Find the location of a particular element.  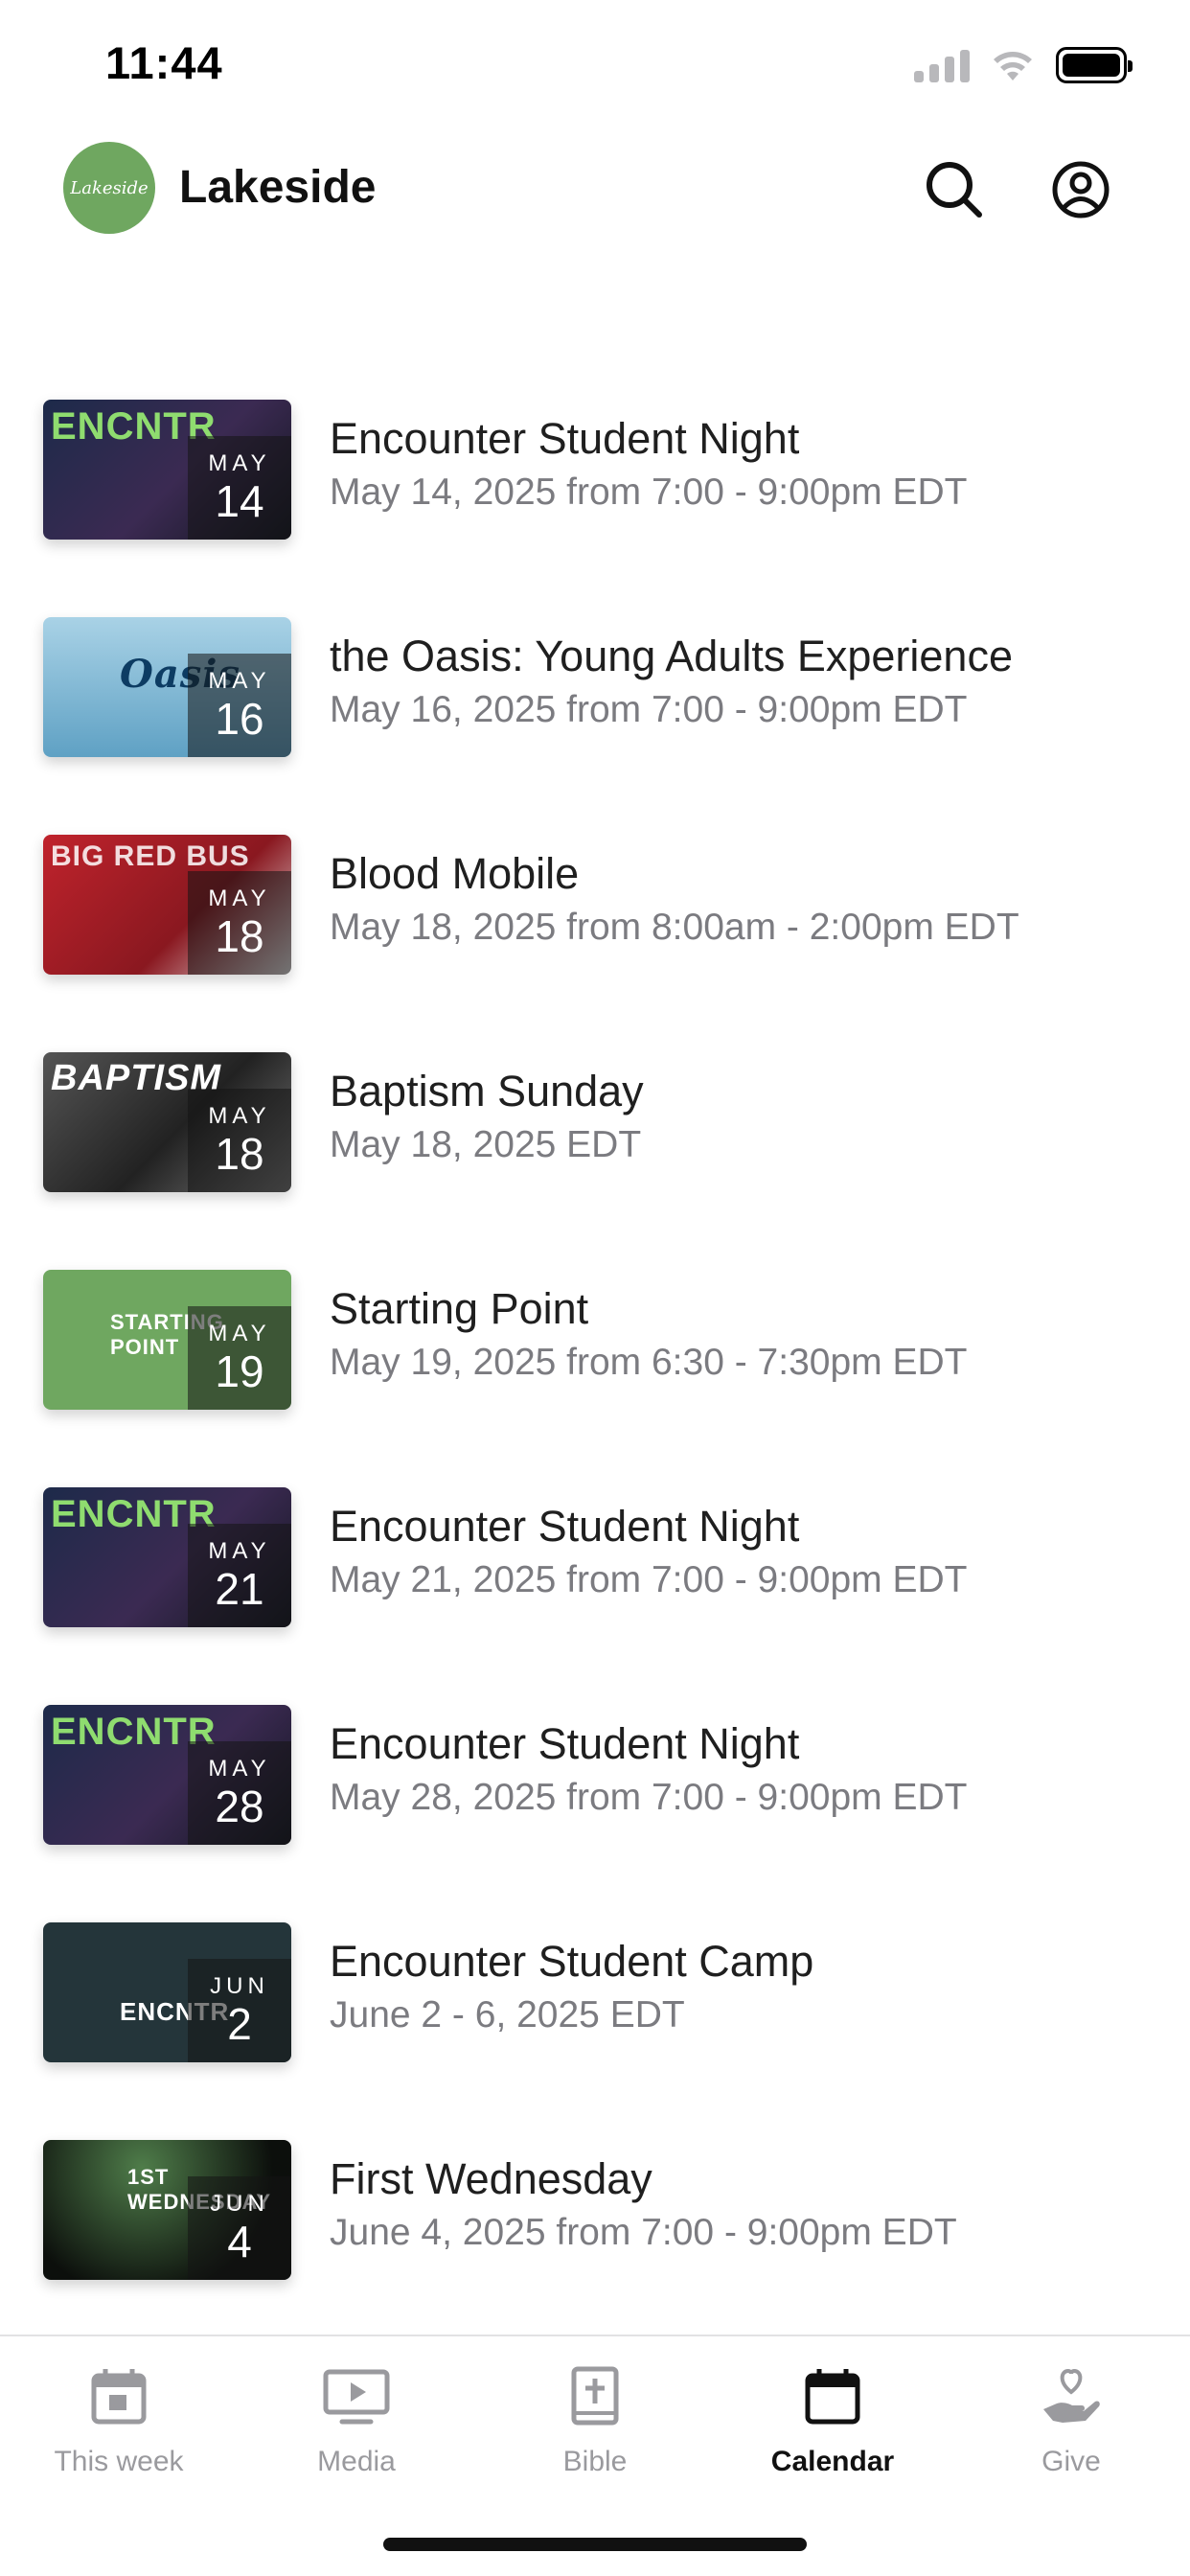

event-day: 19 is located at coordinates (240, 1371).